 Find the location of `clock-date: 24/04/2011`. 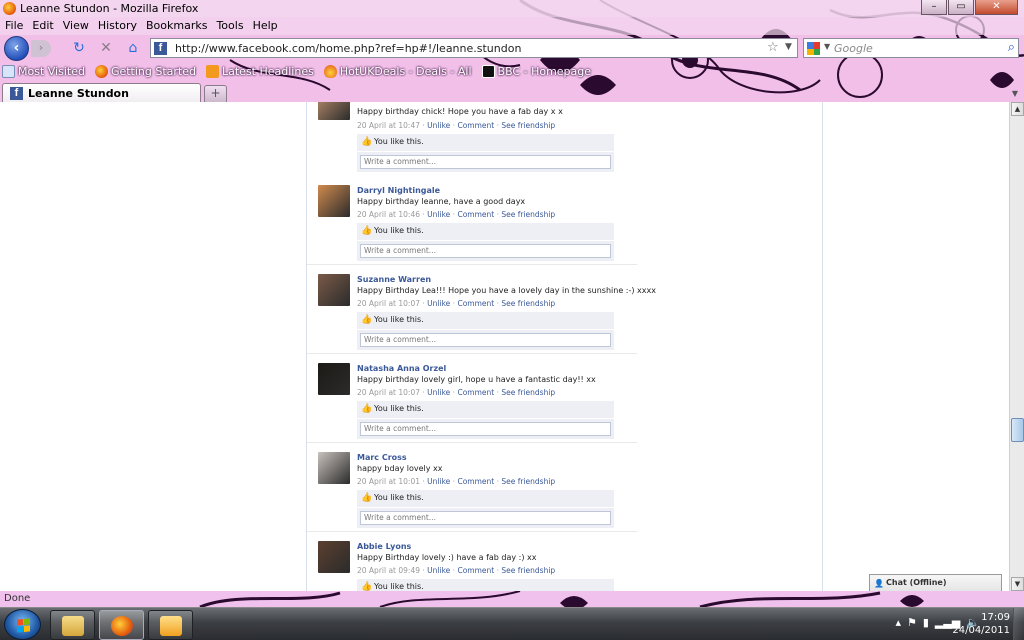

clock-date: 24/04/2011 is located at coordinates (981, 630).